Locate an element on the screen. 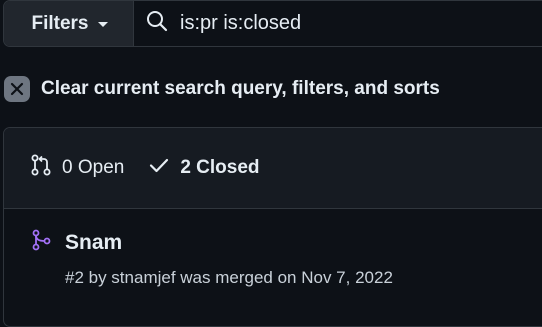  search-input: is:pr is:closed is located at coordinates (338, 23).